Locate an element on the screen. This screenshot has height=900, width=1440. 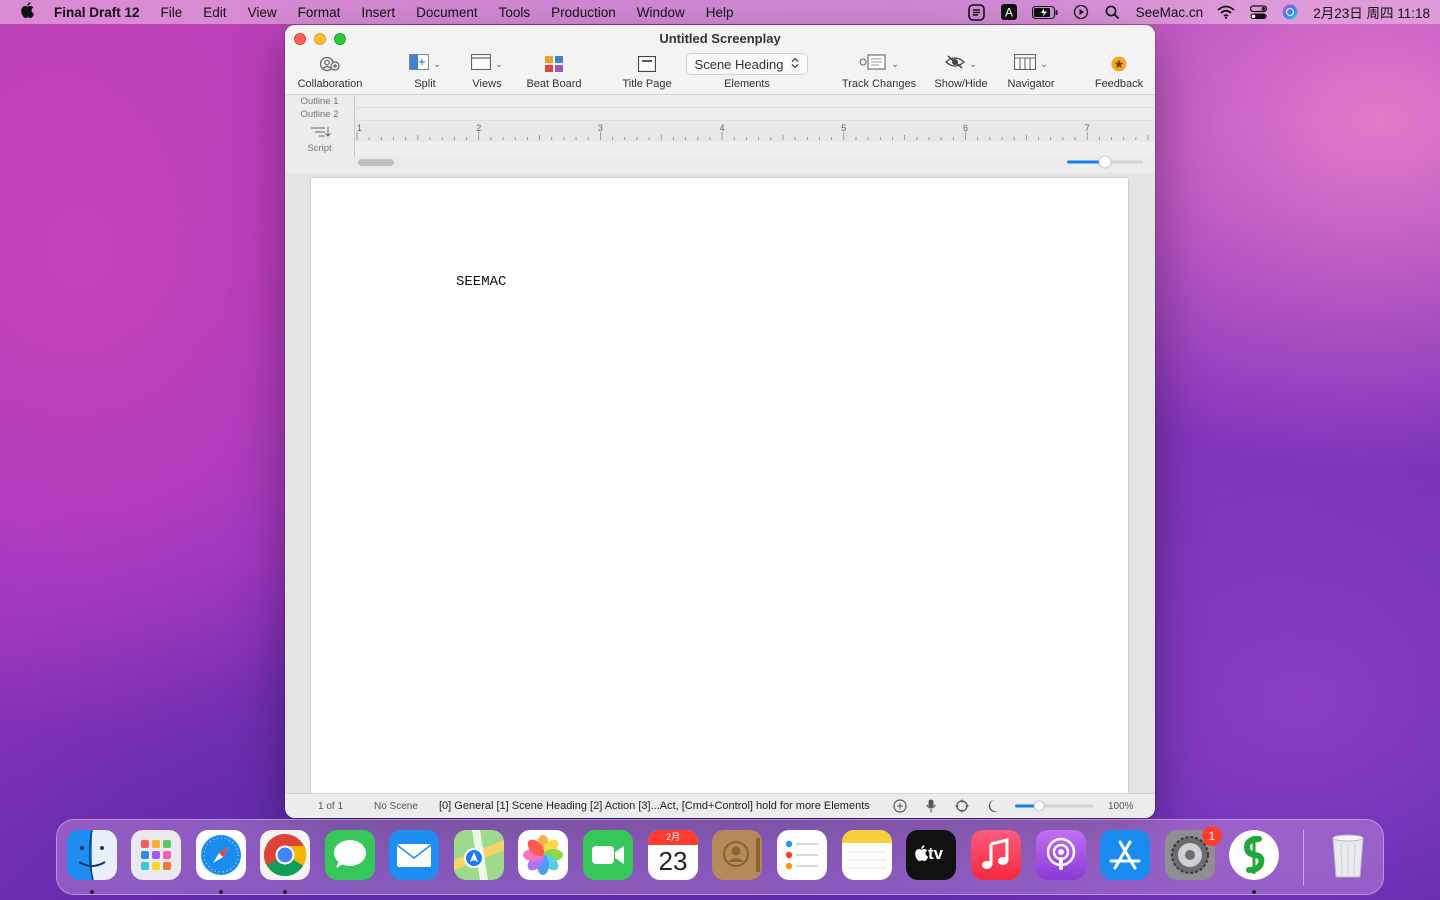
launchpad-icon is located at coordinates (156, 855).